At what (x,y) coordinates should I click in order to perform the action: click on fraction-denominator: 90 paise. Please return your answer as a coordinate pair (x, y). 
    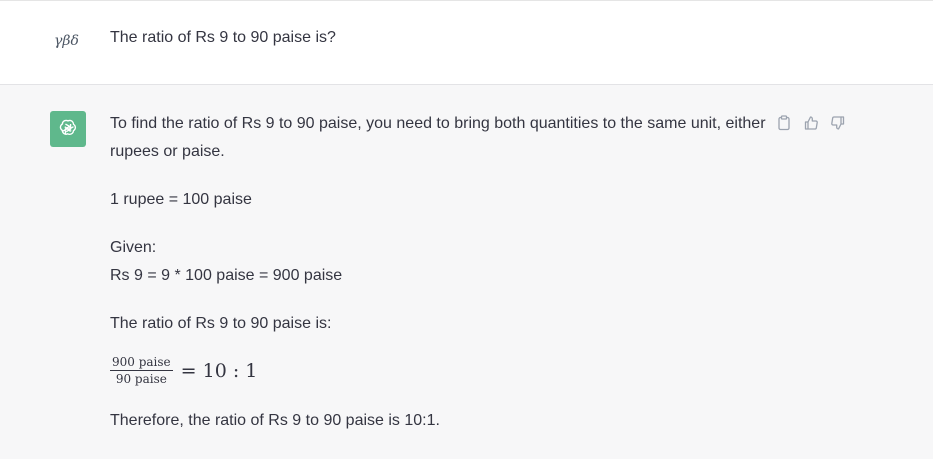
    Looking at the image, I should click on (141, 379).